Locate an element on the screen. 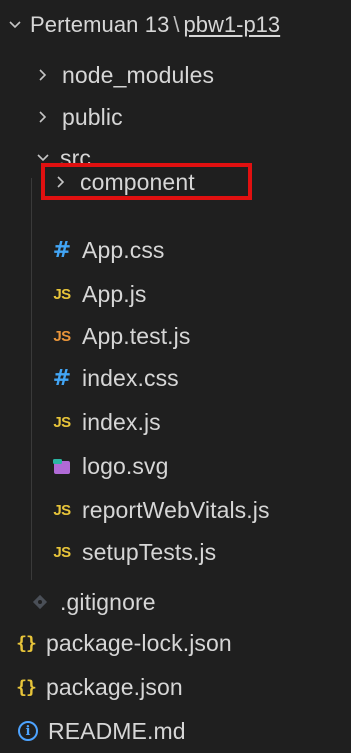  tree-item-app-test-js: JS App.test.js is located at coordinates (175, 336).